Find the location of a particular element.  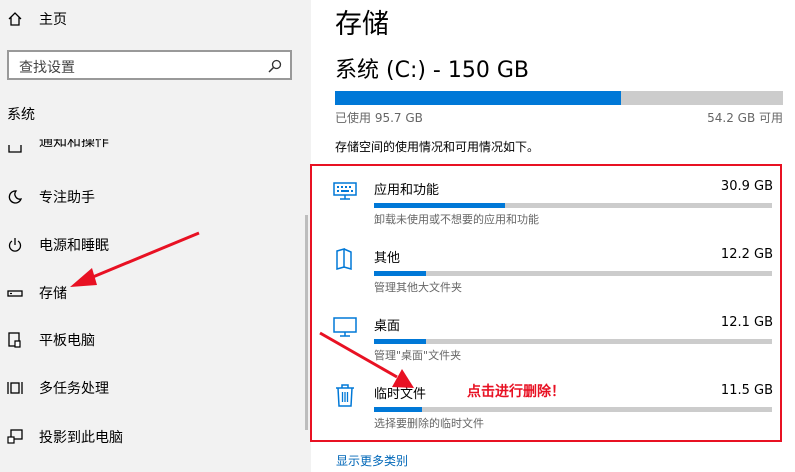

arrow-to-storage is located at coordinates (143, 256).